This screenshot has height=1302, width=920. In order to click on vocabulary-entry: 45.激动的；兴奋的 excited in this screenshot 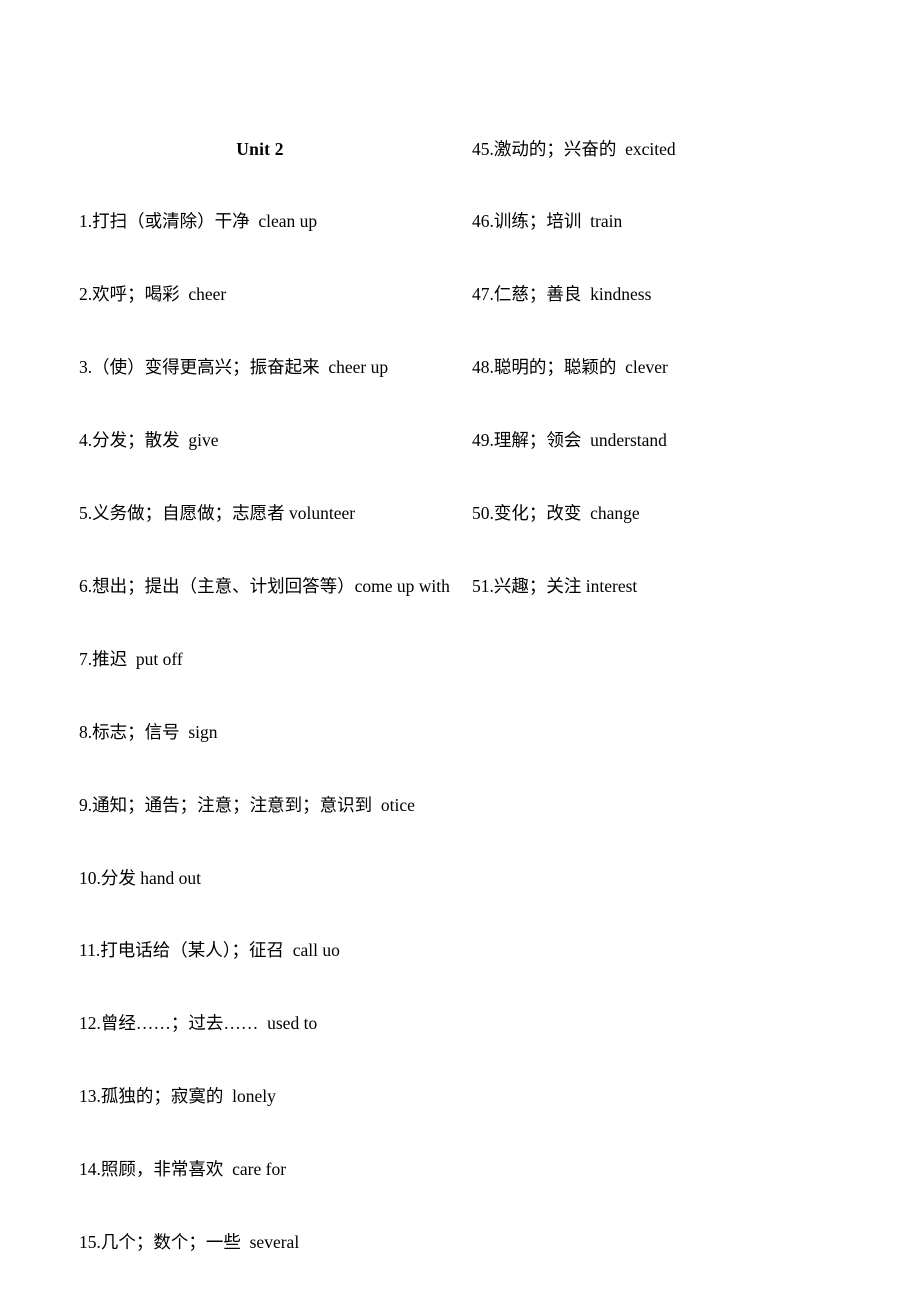, I will do `click(574, 148)`.